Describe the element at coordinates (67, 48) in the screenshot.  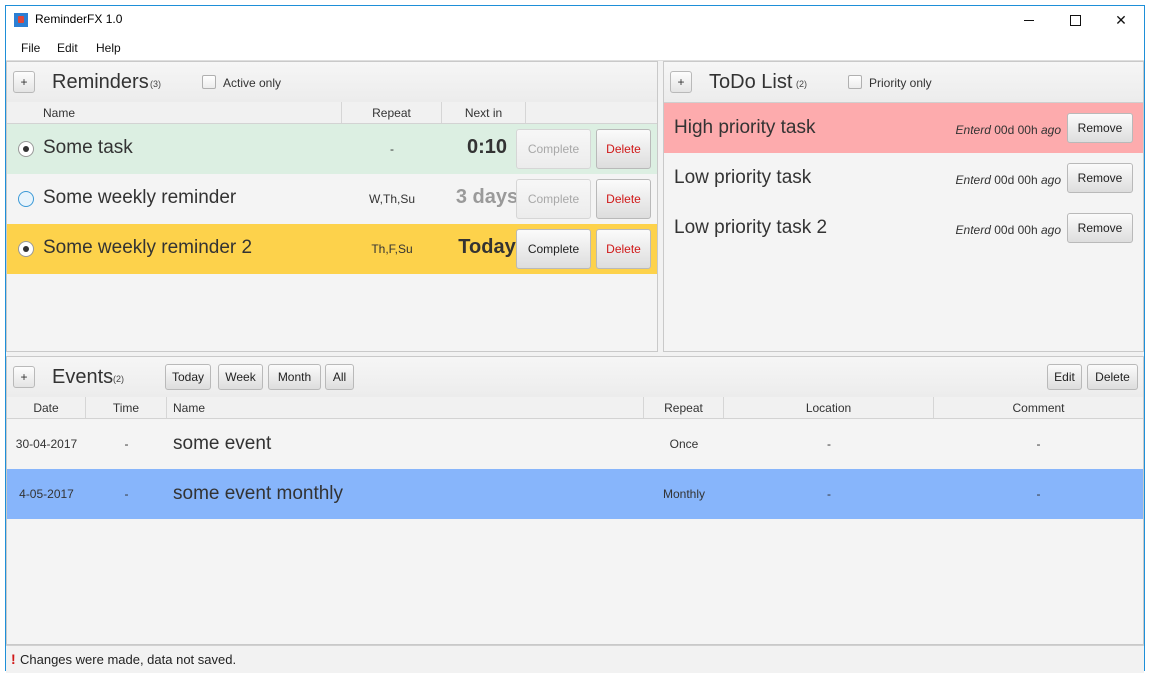
I see `menu-edit: Edit` at that location.